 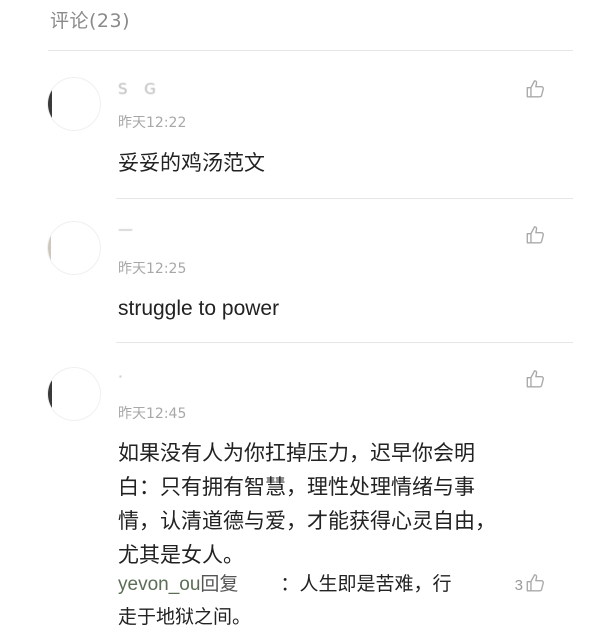 I want to click on comment-text: struggle to power, so click(x=199, y=308).